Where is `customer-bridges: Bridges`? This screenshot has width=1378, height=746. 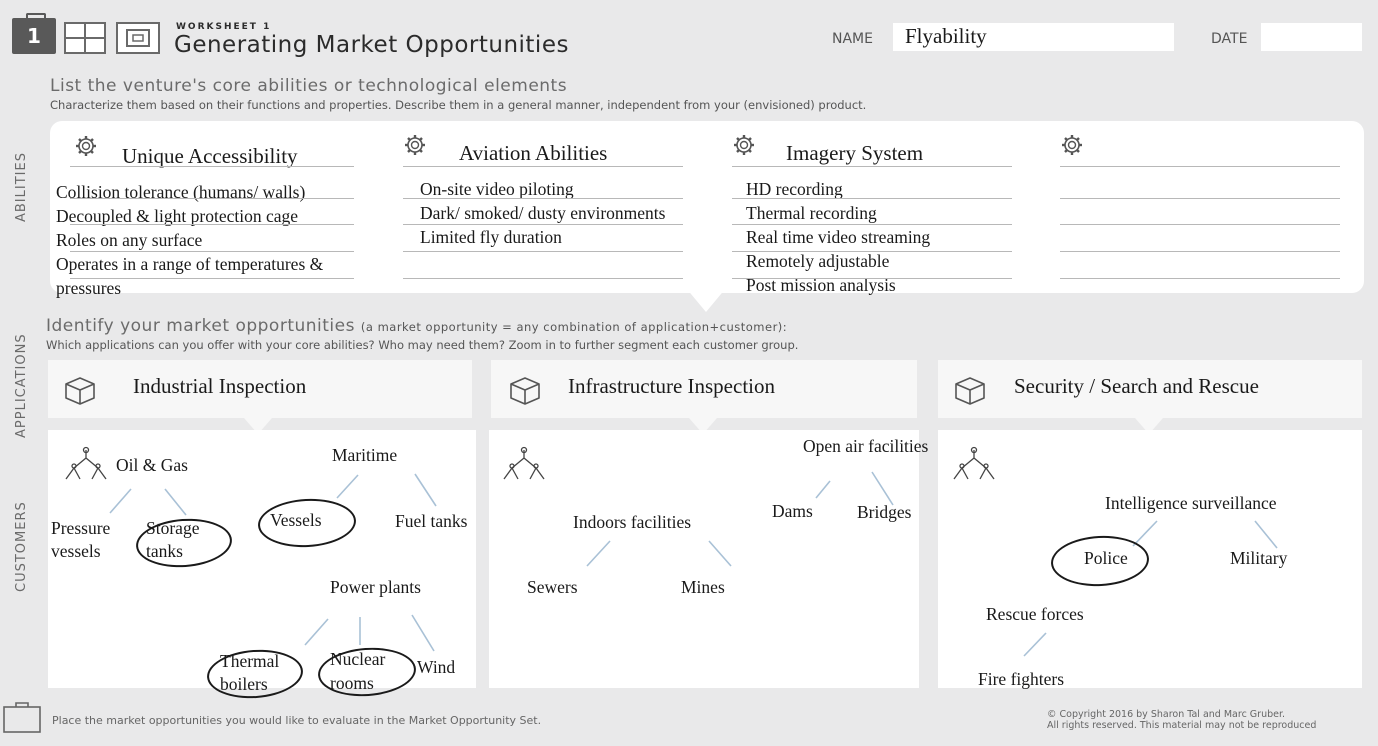
customer-bridges: Bridges is located at coordinates (884, 512).